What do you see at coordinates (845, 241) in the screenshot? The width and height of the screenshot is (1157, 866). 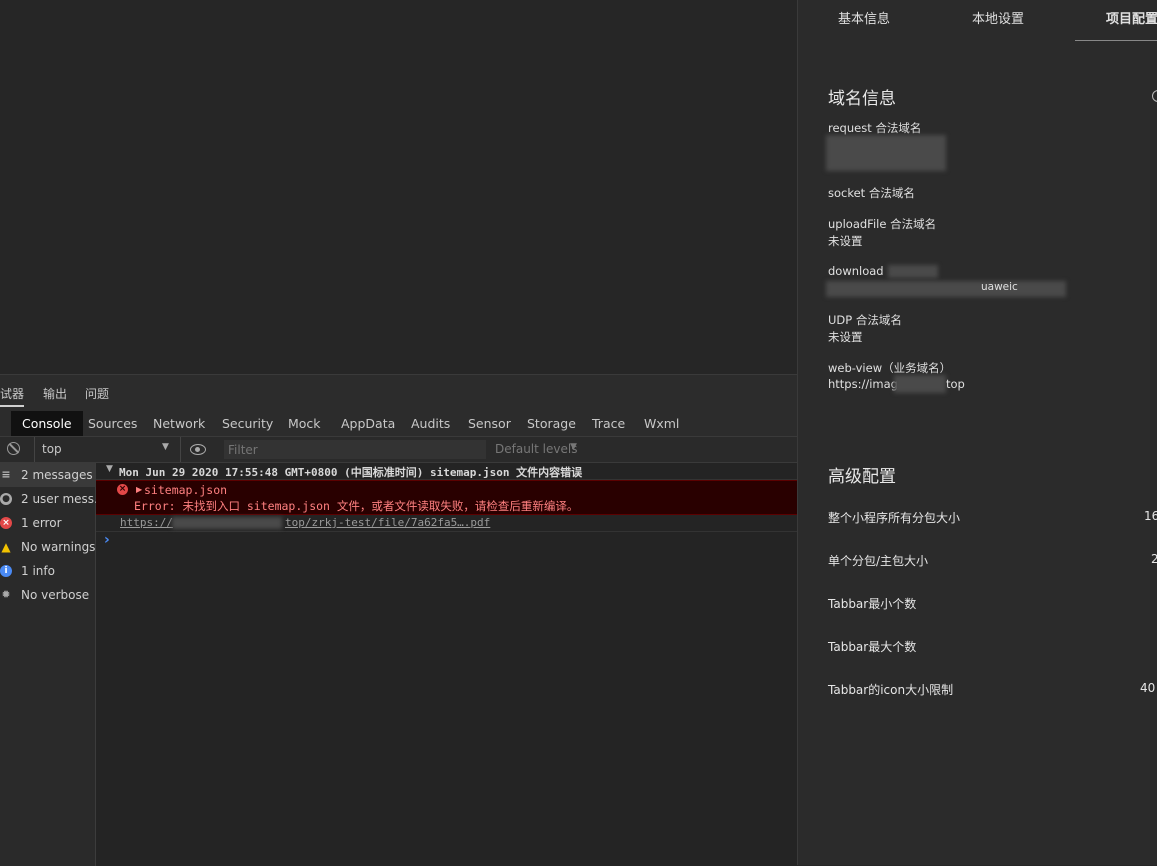 I see `field-value-uploadfile: 未设置` at bounding box center [845, 241].